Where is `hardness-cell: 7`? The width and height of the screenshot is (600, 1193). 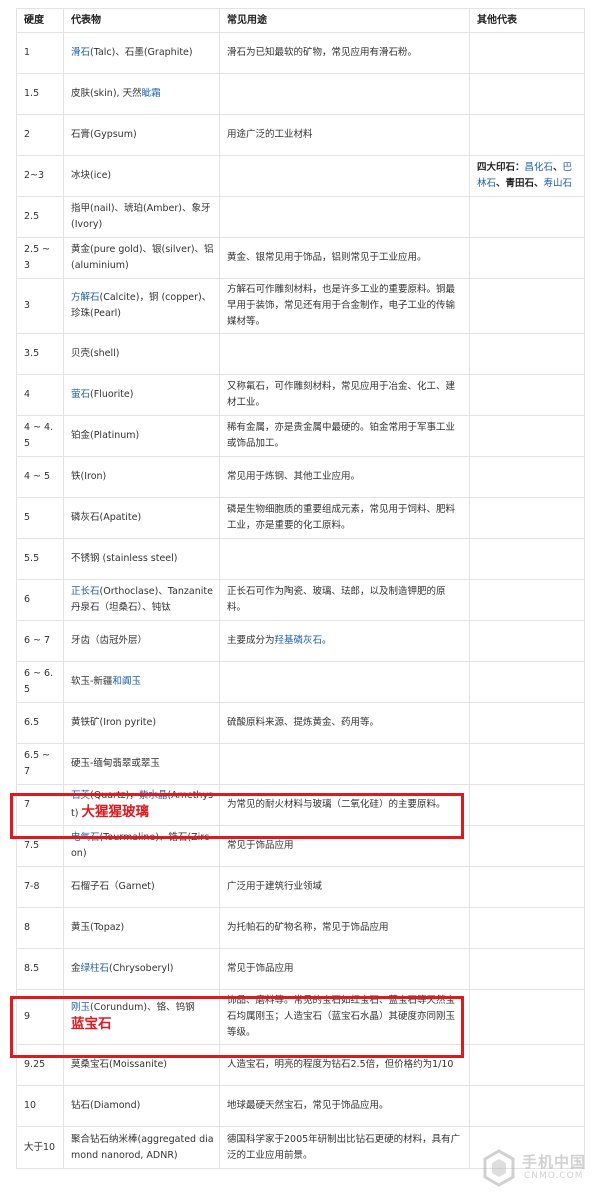 hardness-cell: 7 is located at coordinates (40, 805).